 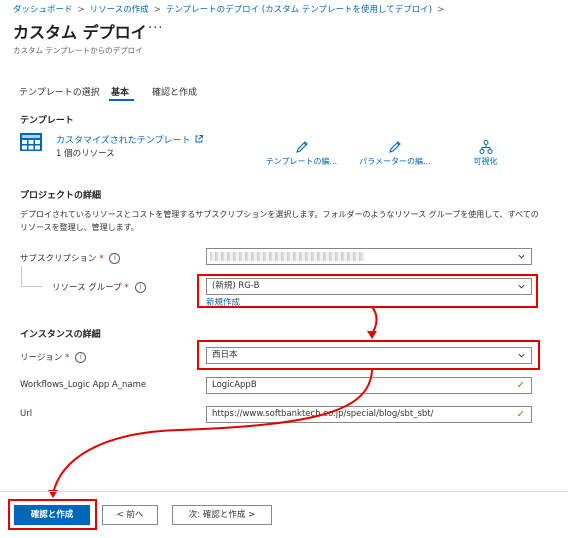 What do you see at coordinates (222, 515) in the screenshot?
I see `next-review-create-button: 次: 確認と作成 >` at bounding box center [222, 515].